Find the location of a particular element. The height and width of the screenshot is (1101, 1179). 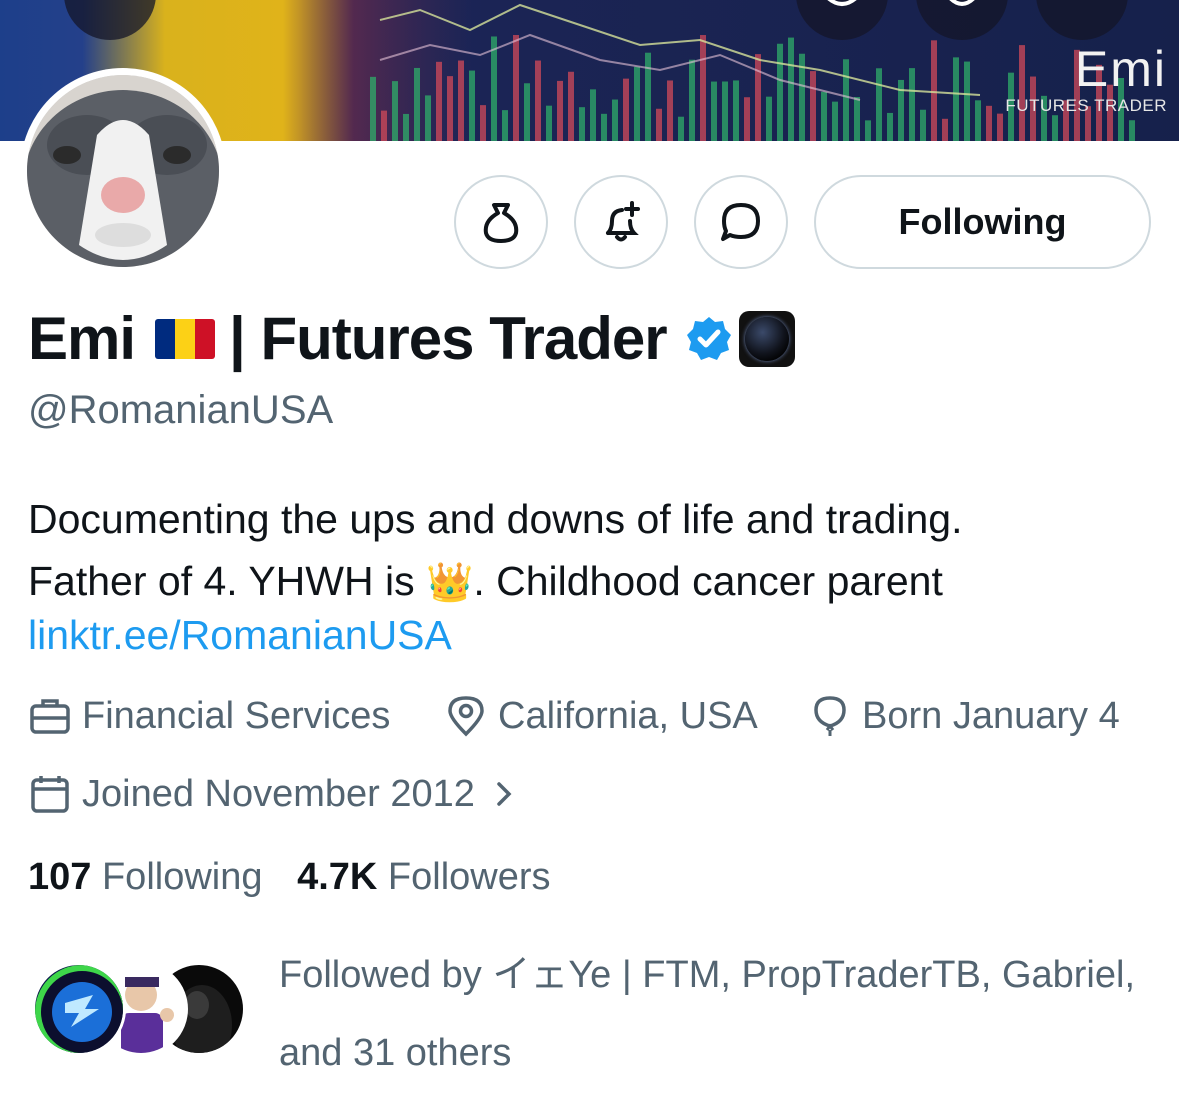

bio-line-2-prefix: Father of 4. YHWH is is located at coordinates (221, 581).